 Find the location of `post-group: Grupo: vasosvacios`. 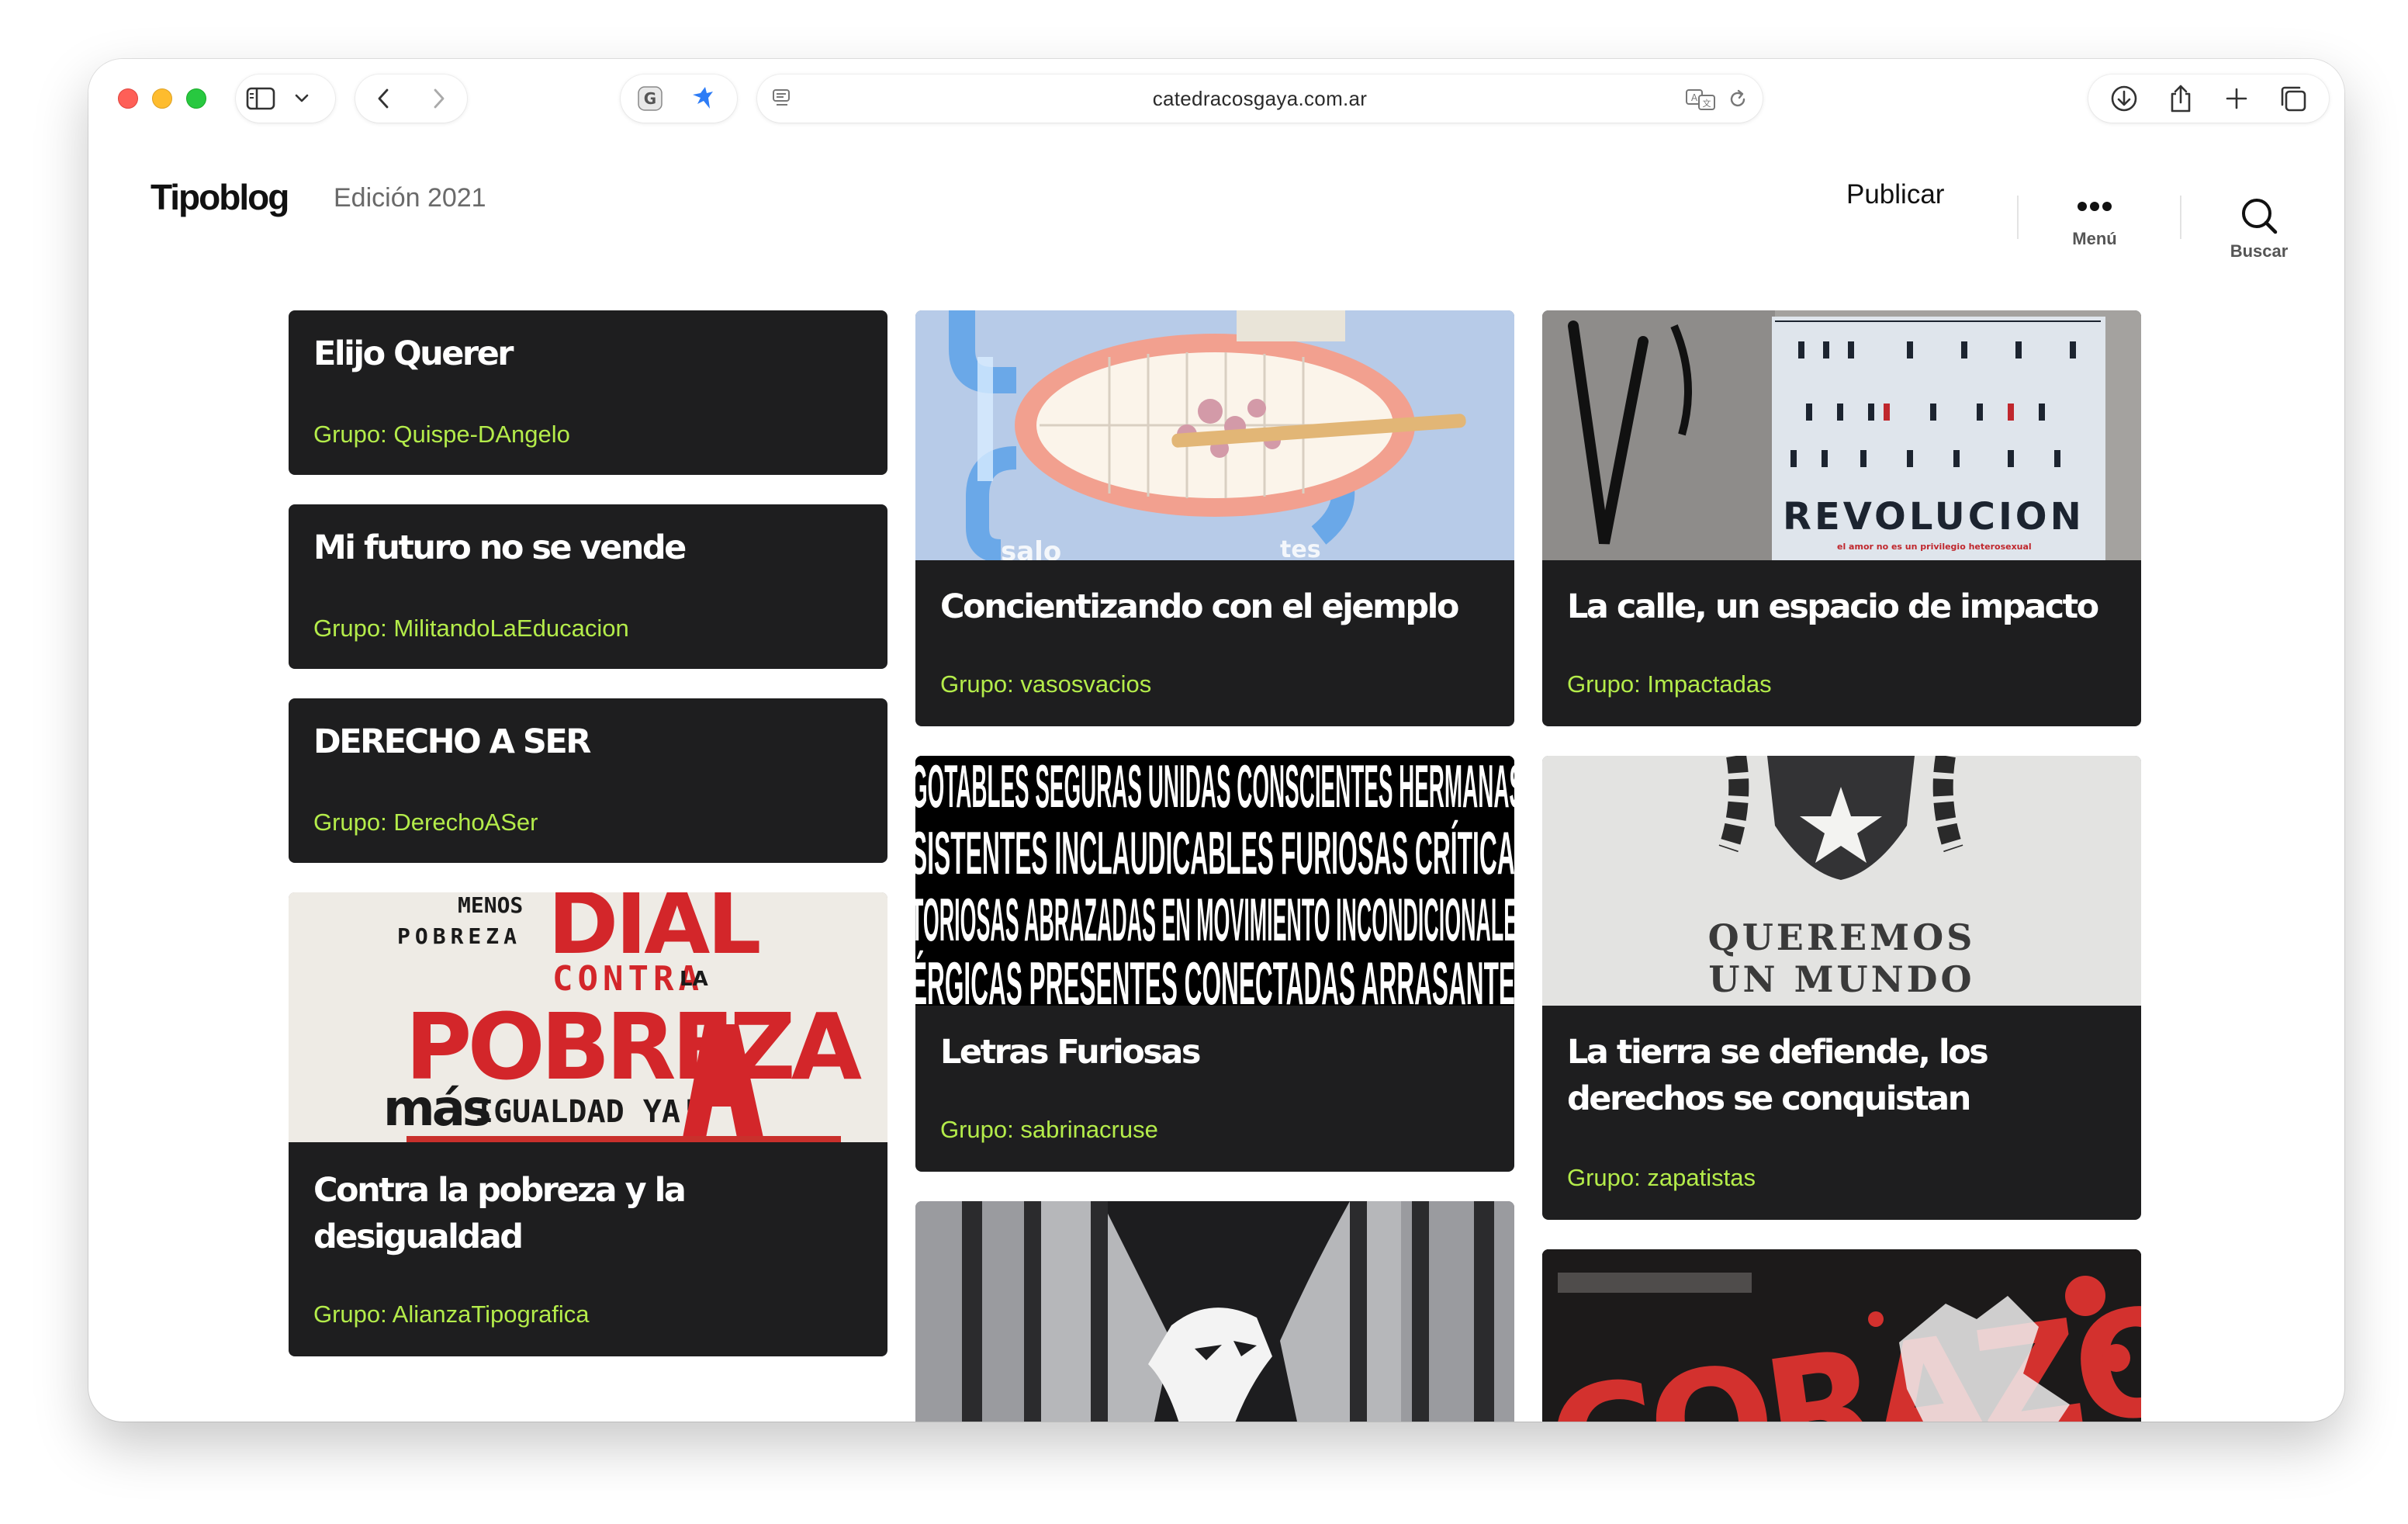

post-group: Grupo: vasosvacios is located at coordinates (1046, 684).